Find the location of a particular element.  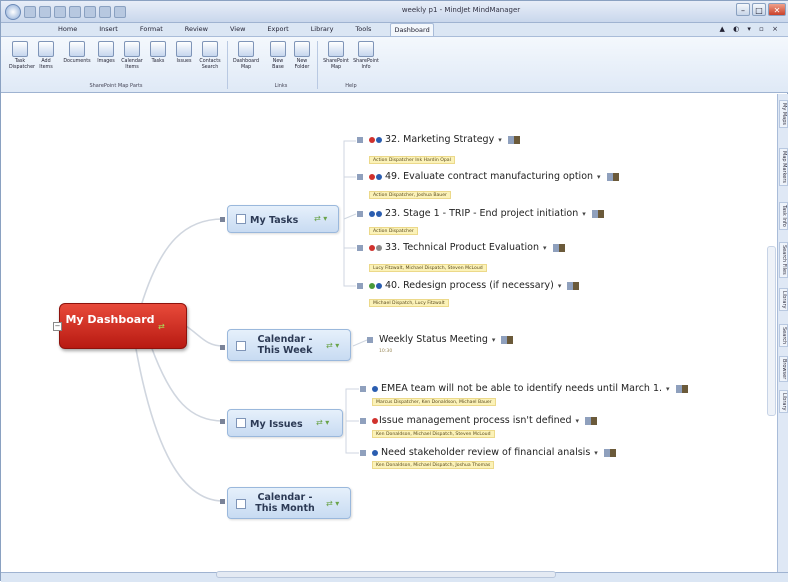

central-topic-label: My Dashboard is located at coordinates (110, 319).